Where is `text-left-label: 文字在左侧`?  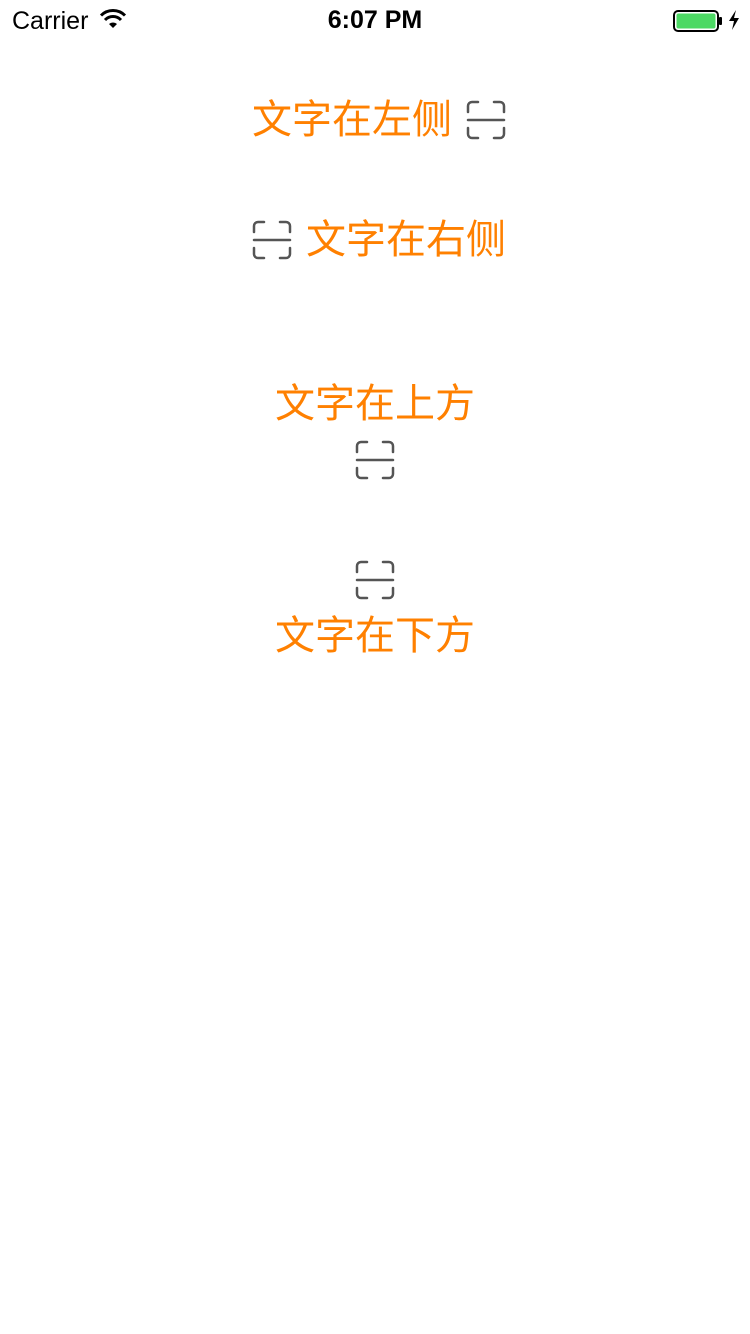
text-left-label: 文字在左侧 is located at coordinates (352, 120).